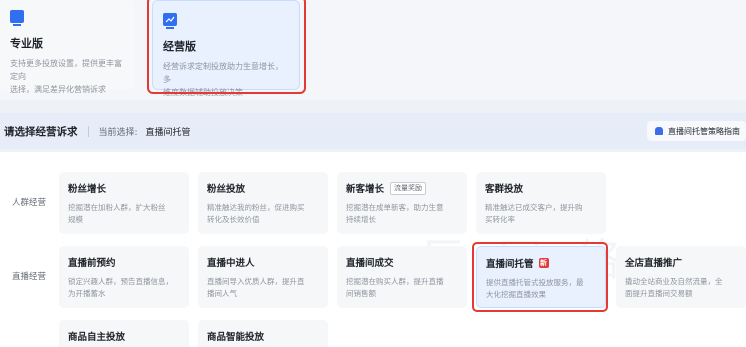 The image size is (746, 347). Describe the element at coordinates (29, 203) in the screenshot. I see `row-label-crowd: 人群经营` at that location.